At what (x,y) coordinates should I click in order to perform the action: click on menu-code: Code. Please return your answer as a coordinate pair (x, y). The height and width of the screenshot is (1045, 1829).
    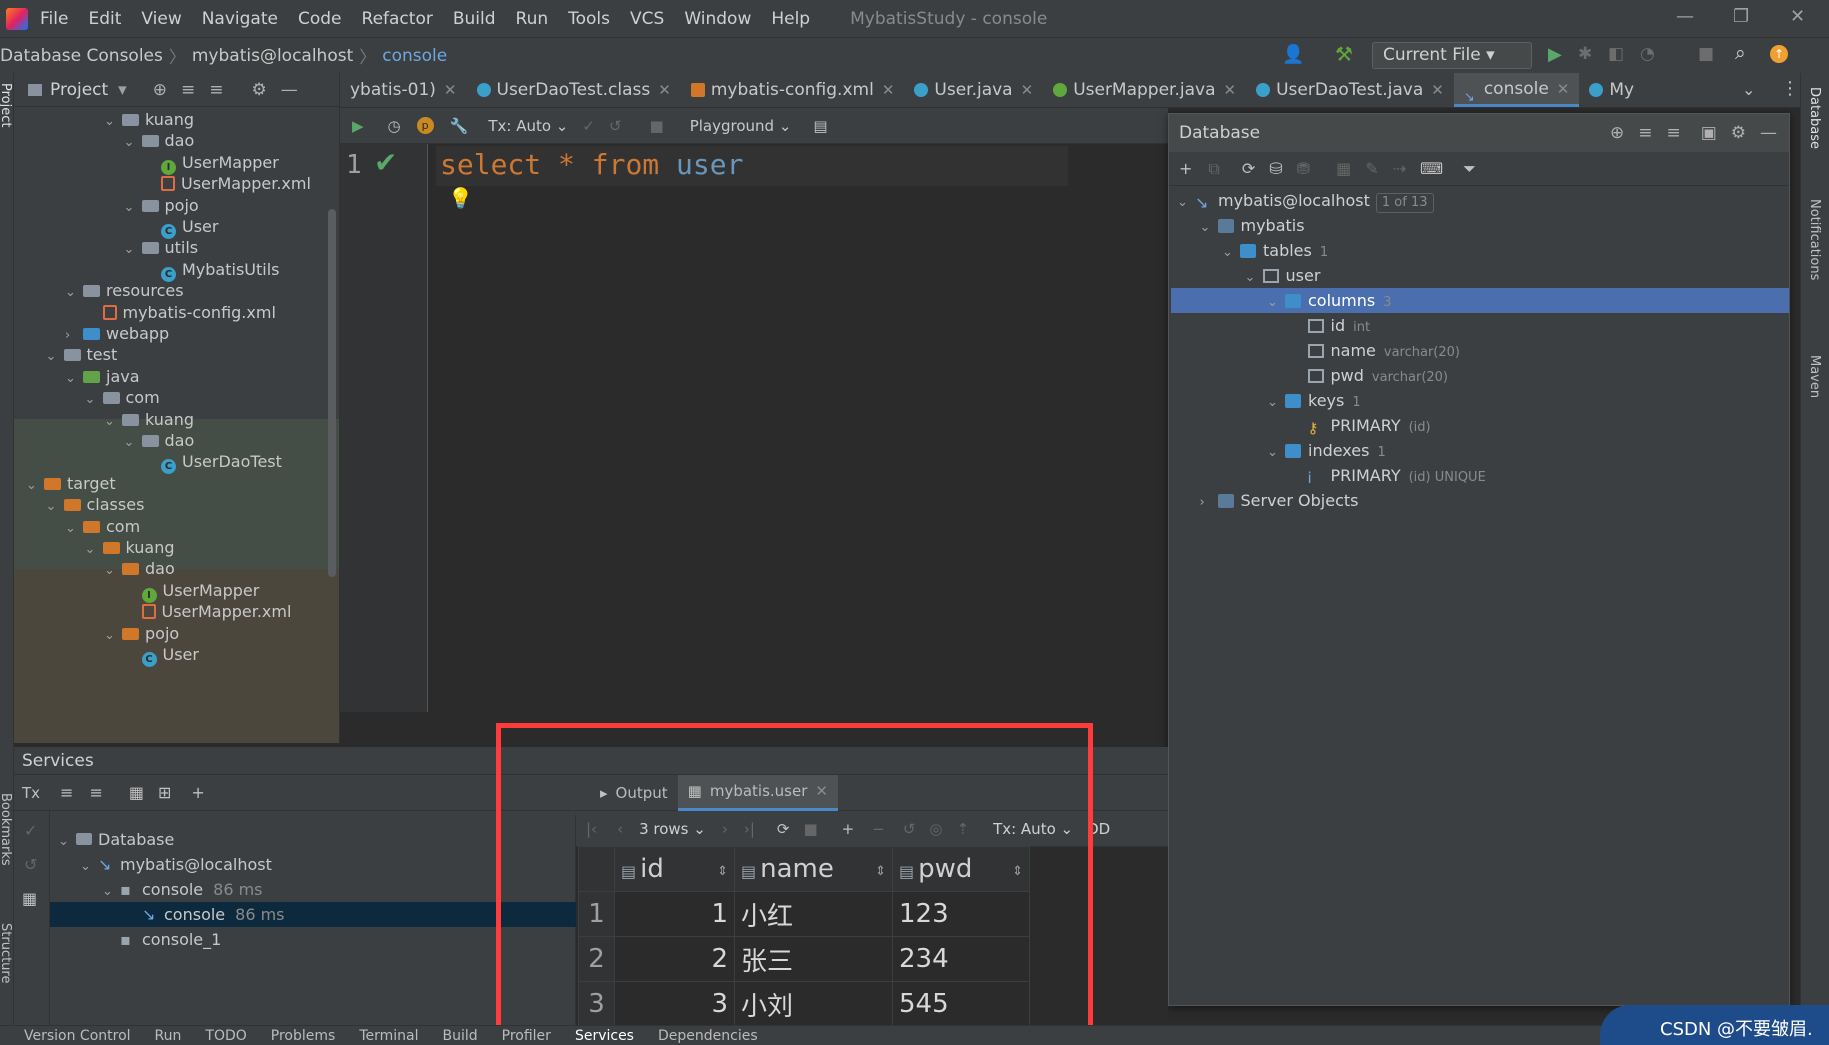
    Looking at the image, I should click on (320, 19).